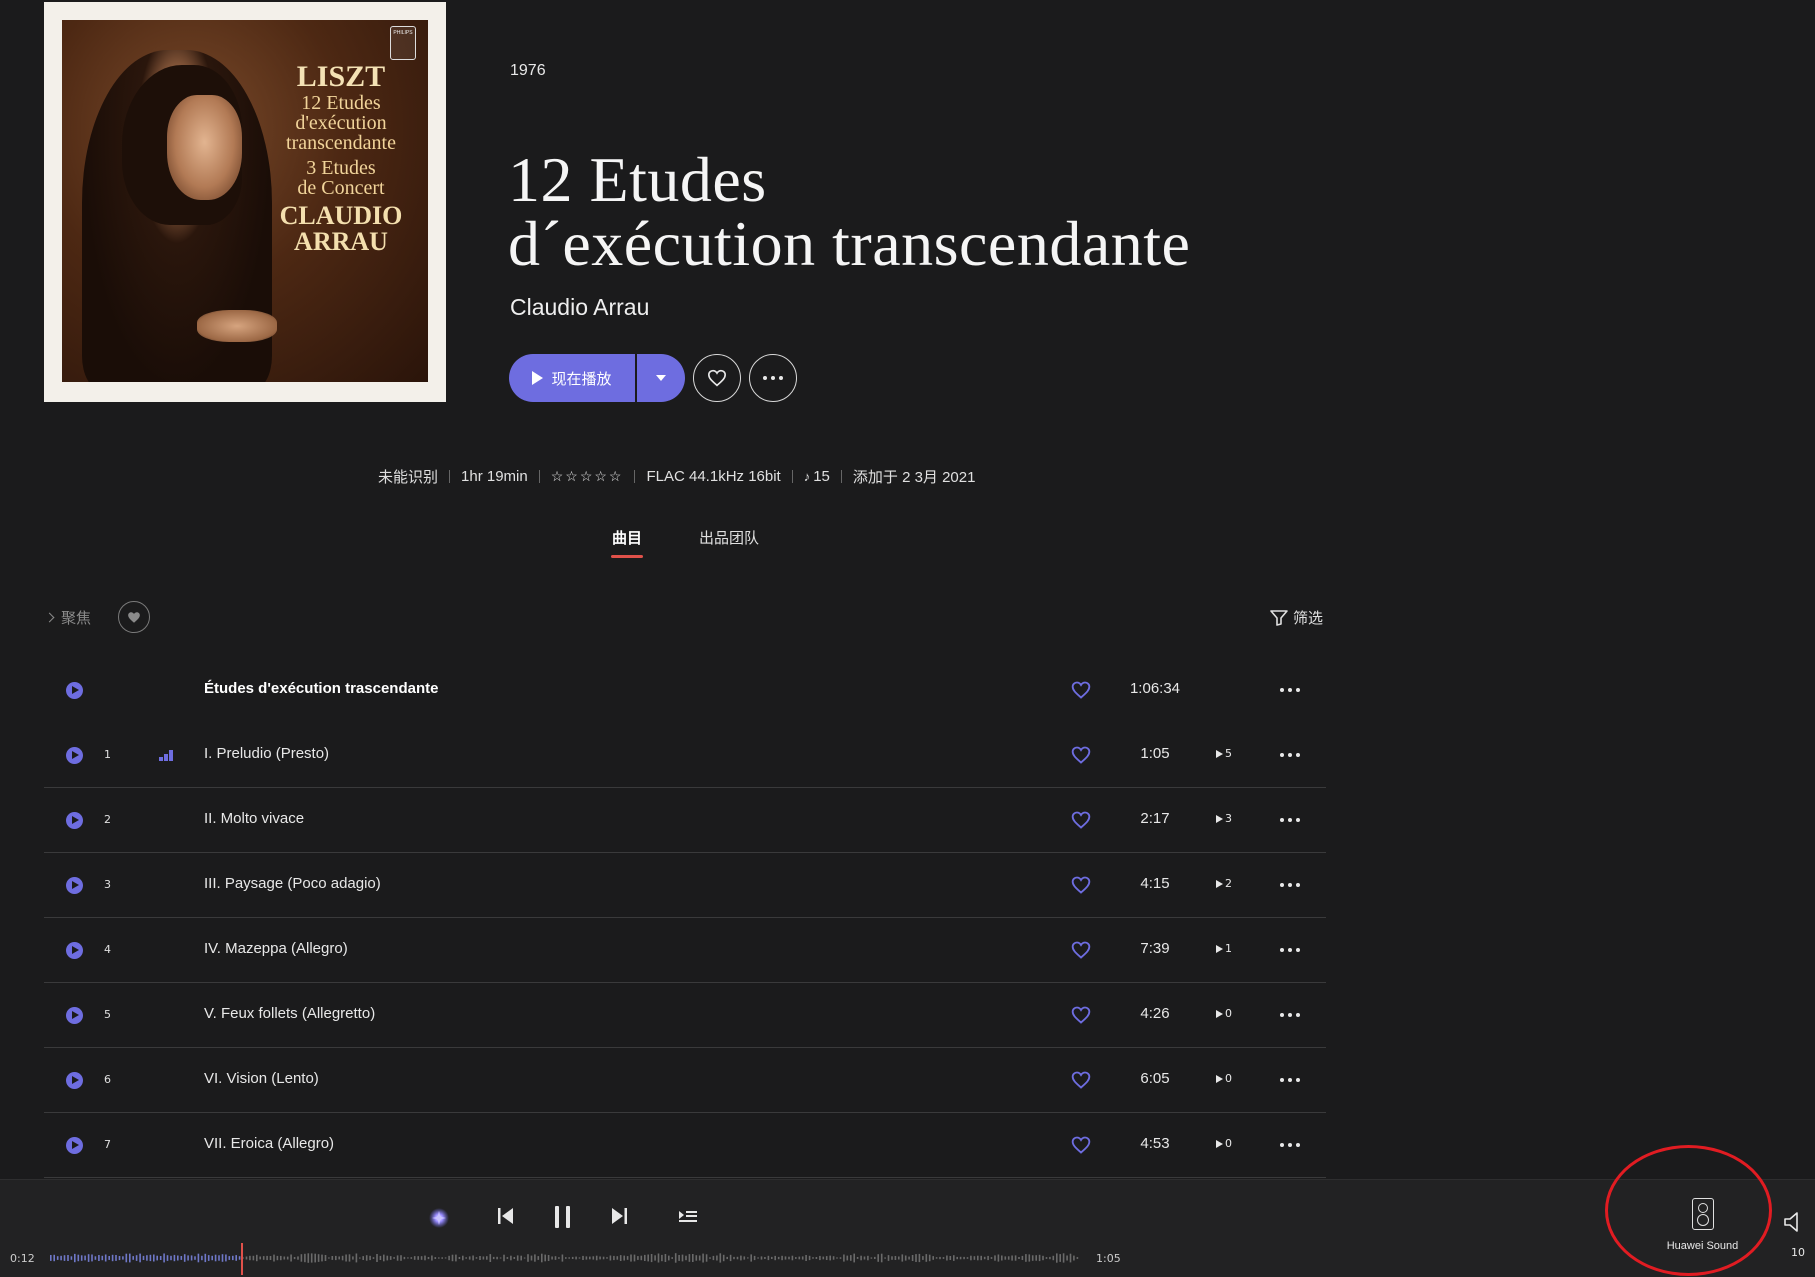  Describe the element at coordinates (685, 885) in the screenshot. I see `track-row: 3 III. Paysage (Poco adagio) 4:15 2` at that location.